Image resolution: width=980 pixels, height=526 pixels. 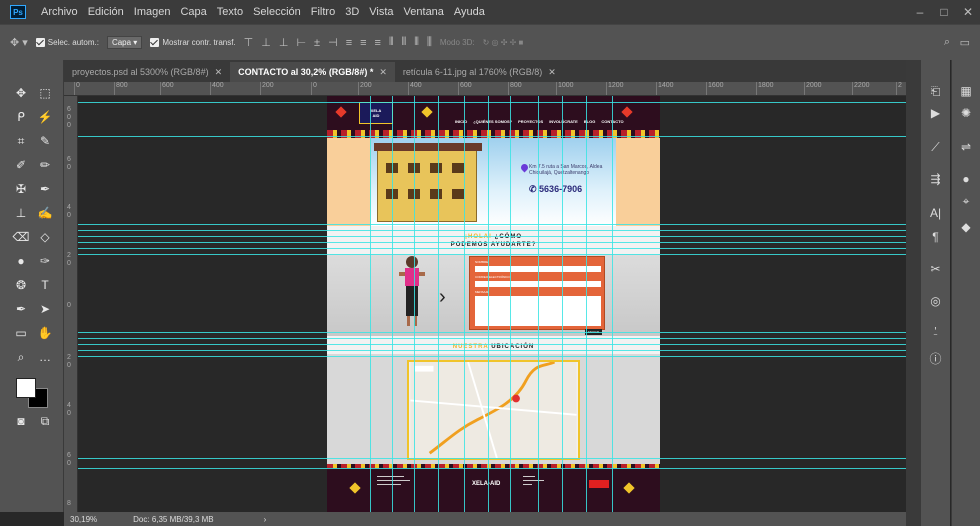 What do you see at coordinates (21, 357) in the screenshot?
I see `zoom-tool-icon: ⌕` at bounding box center [21, 357].